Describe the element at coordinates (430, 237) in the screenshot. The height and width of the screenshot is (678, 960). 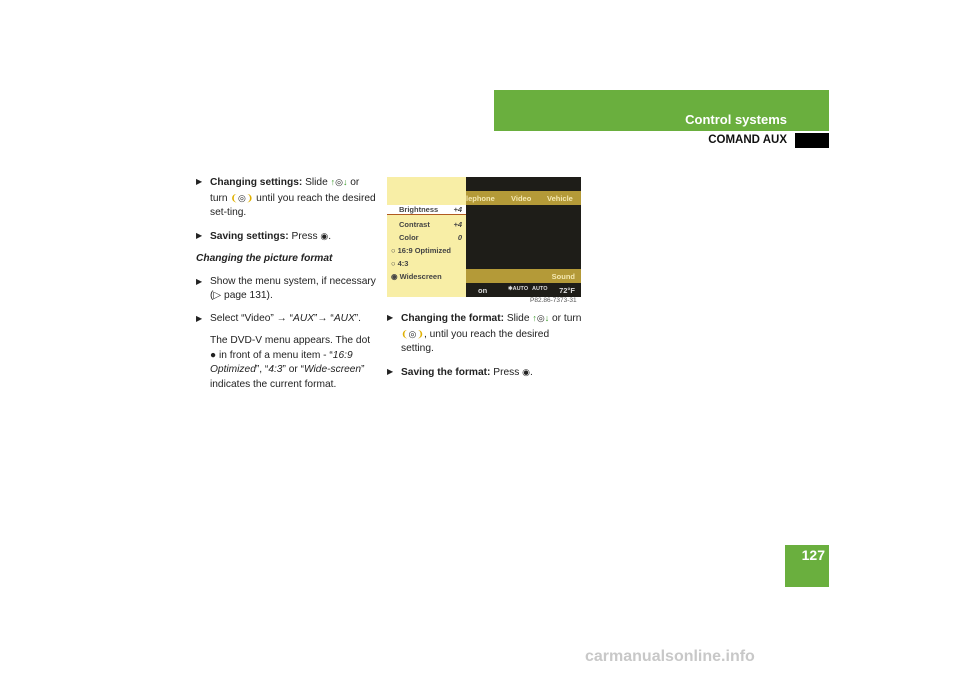
I see `menu-item-color: Color 0` at that location.